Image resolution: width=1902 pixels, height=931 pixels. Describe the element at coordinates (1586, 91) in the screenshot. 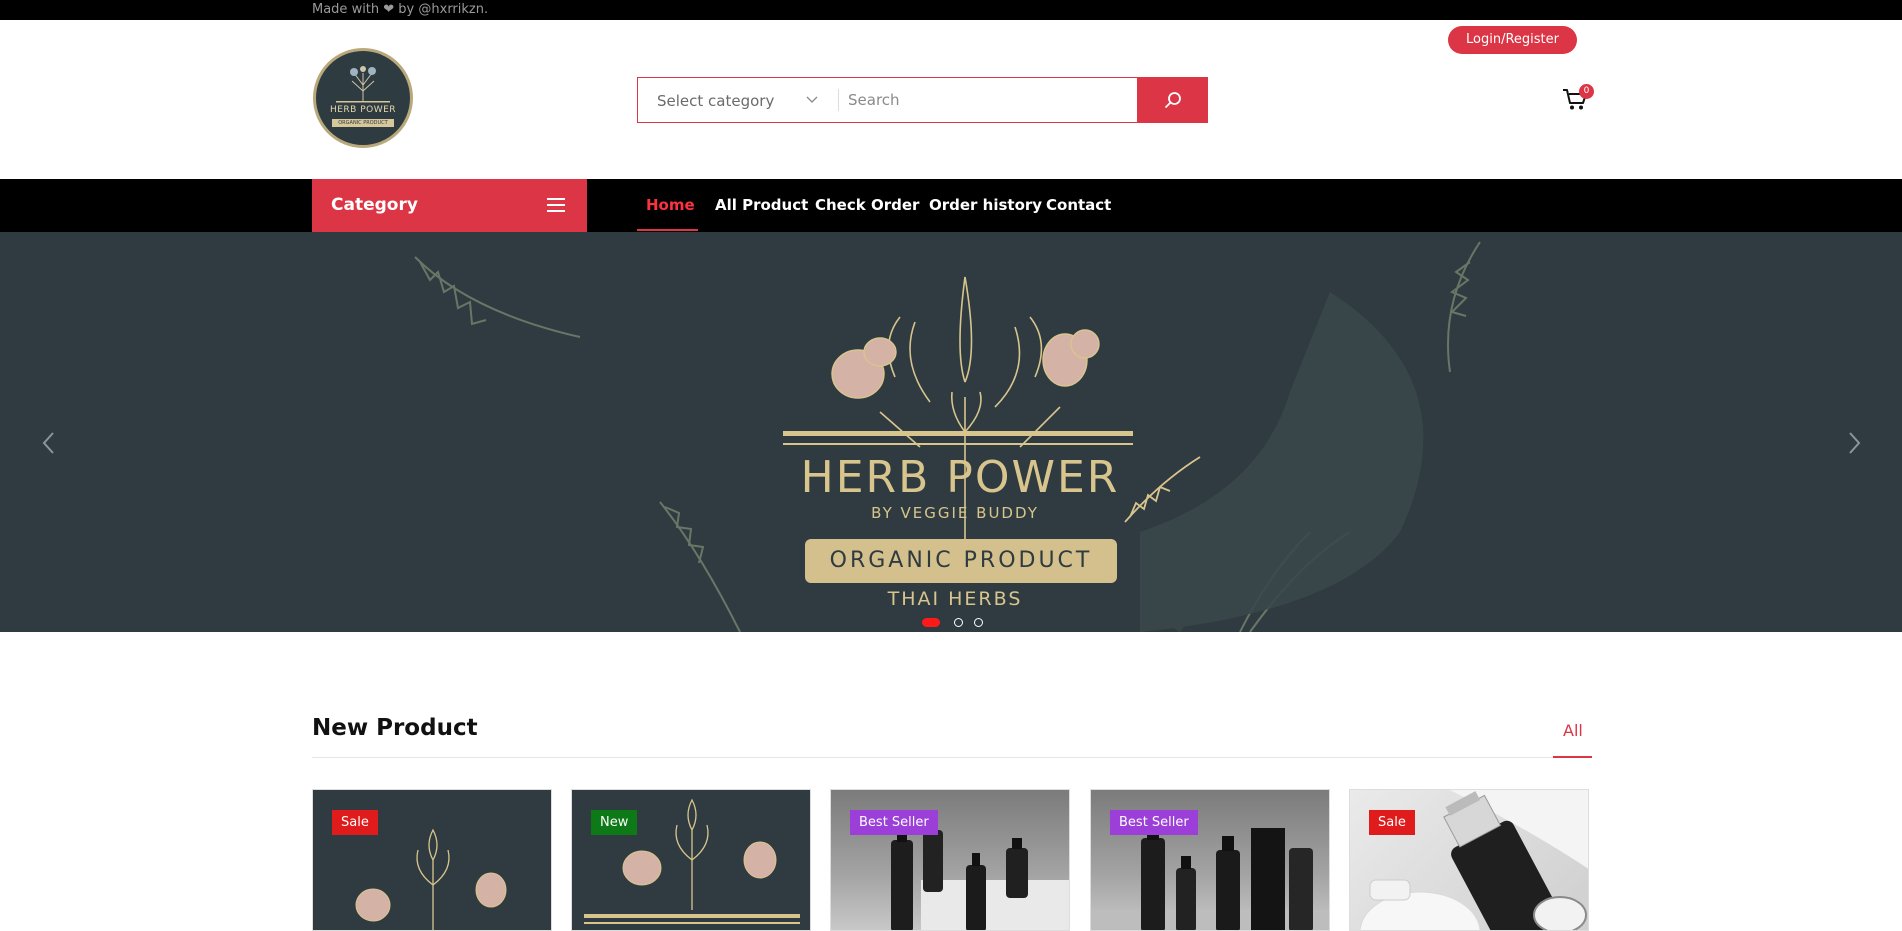

I see `cart-count-badge: 0` at that location.